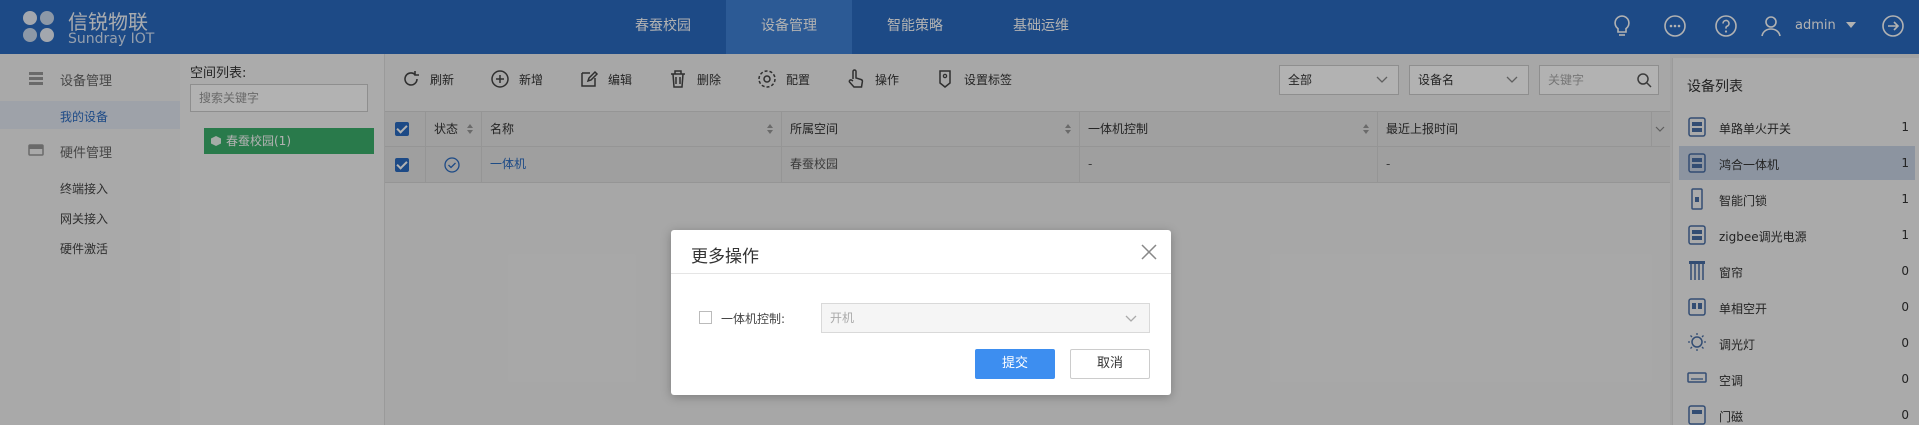  What do you see at coordinates (985, 318) in the screenshot?
I see `control-action-select: 开机` at bounding box center [985, 318].